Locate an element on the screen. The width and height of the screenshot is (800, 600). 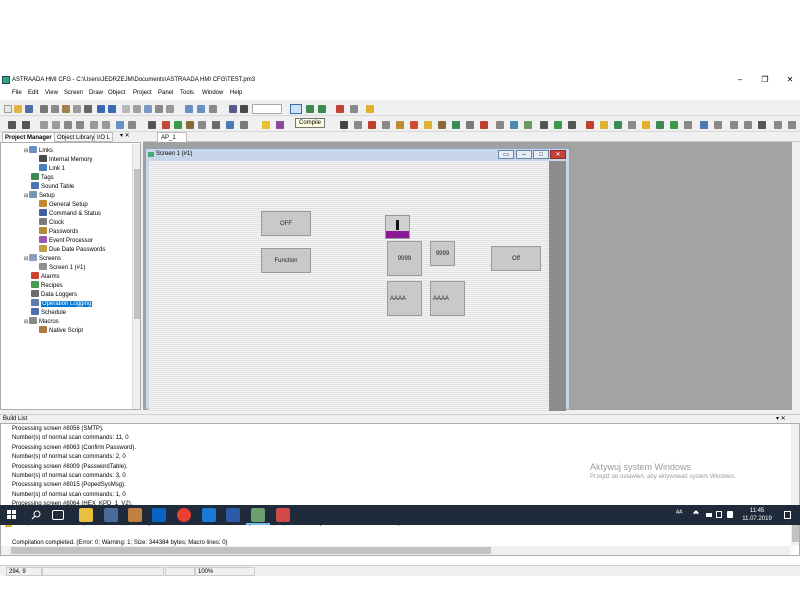
build-vscroll-thumb is located at coordinates (795, 533).